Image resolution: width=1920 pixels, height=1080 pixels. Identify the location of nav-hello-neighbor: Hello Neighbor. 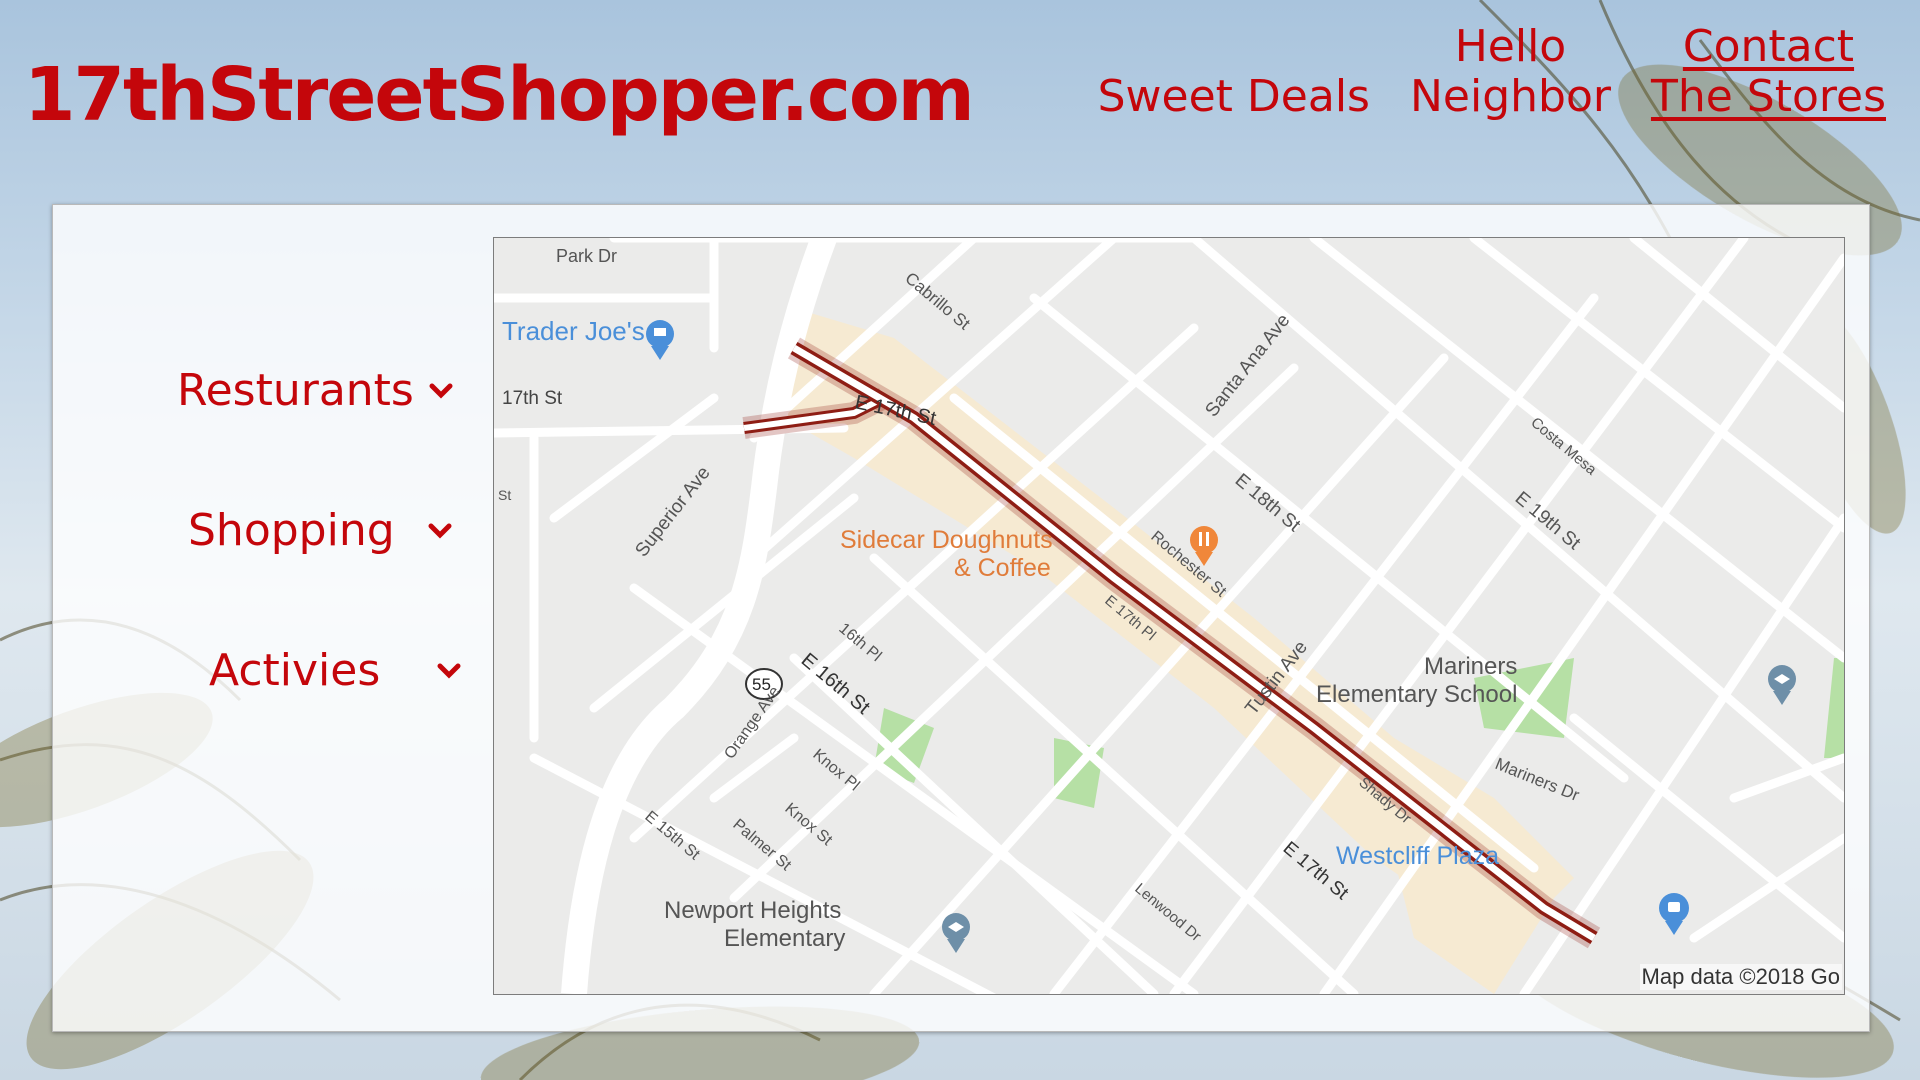
(1510, 72).